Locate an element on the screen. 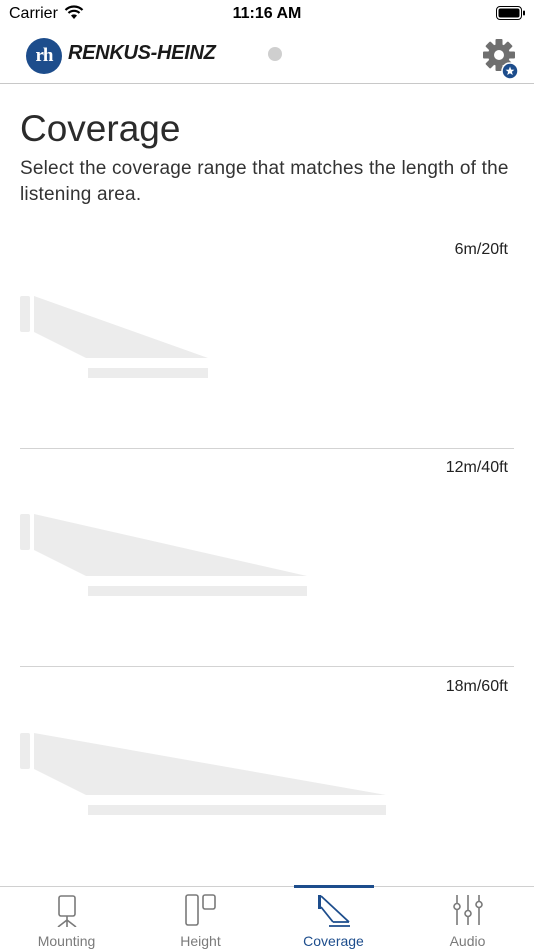 The height and width of the screenshot is (951, 534). page-title: Coverage is located at coordinates (100, 128).